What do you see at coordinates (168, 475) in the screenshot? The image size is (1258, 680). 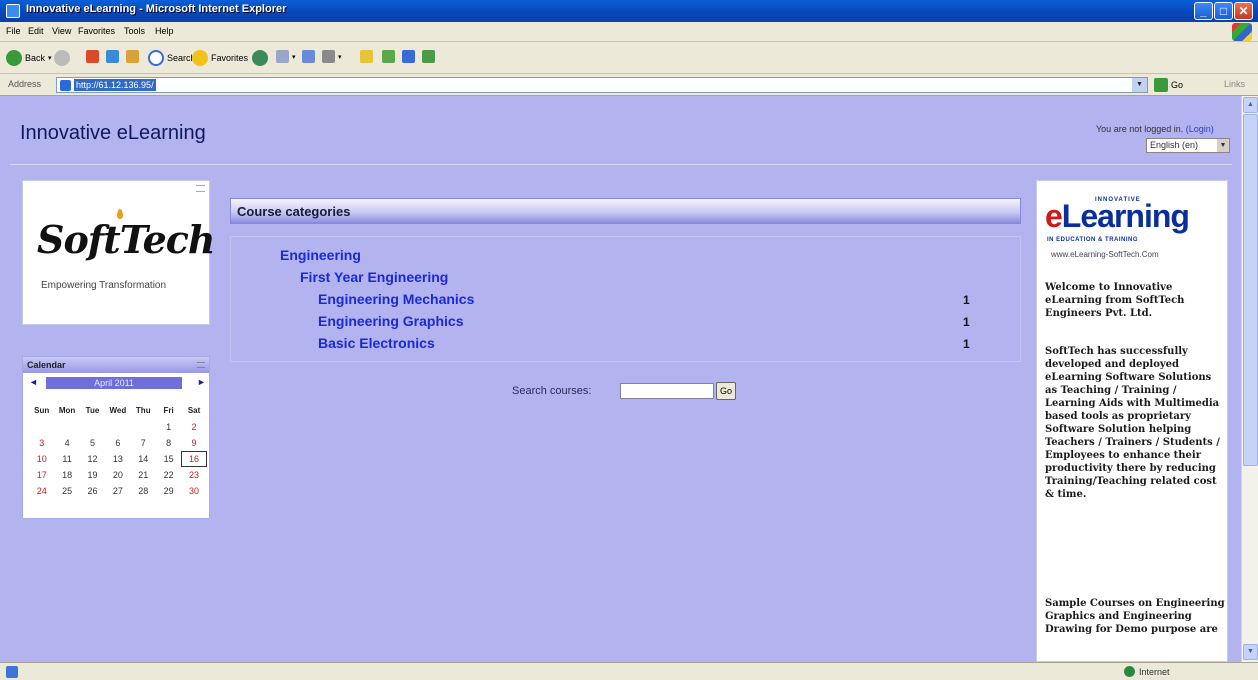 I see `calendar-day: 22` at bounding box center [168, 475].